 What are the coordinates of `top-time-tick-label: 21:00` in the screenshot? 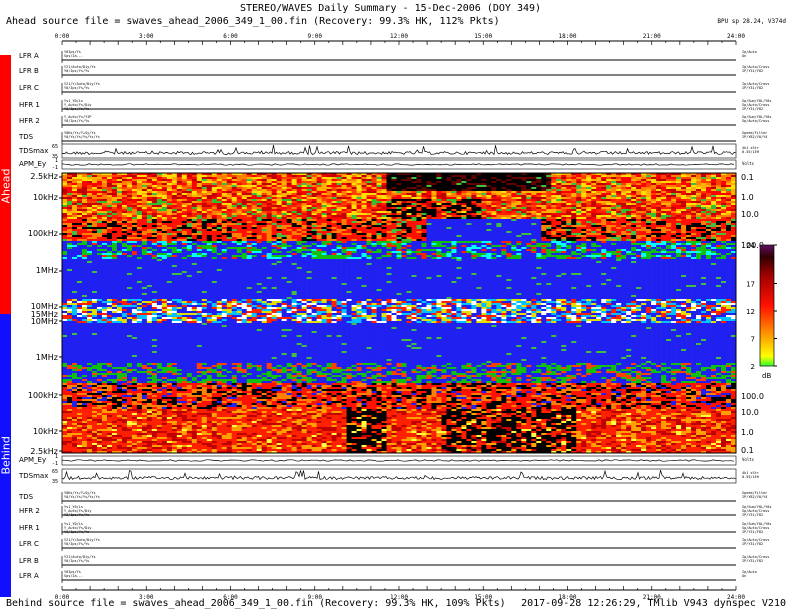 It's located at (652, 36).